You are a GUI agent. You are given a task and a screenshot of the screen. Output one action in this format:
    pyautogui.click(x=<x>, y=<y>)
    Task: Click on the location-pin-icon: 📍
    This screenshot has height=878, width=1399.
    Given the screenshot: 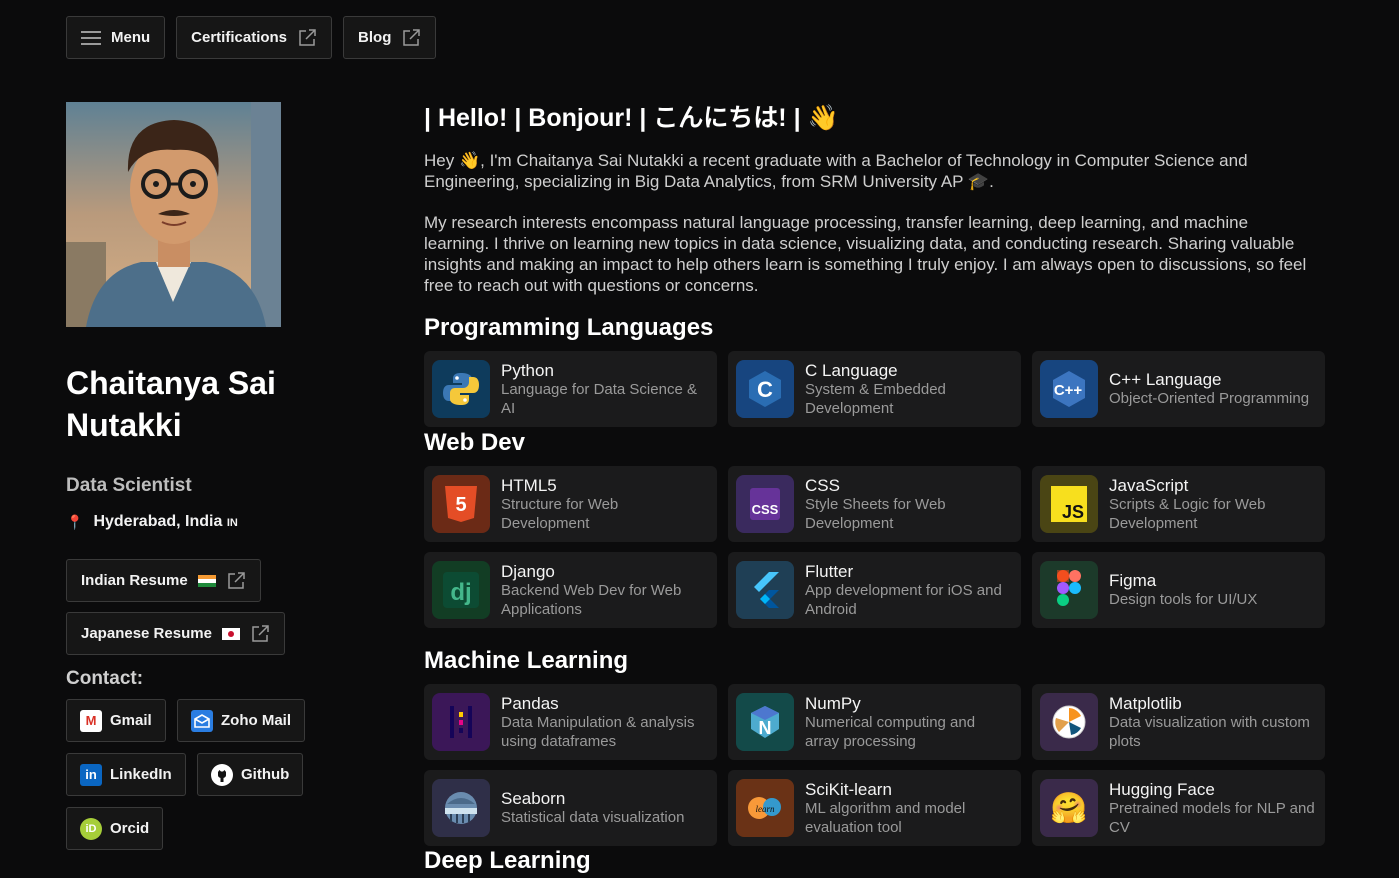 What is the action you would take?
    pyautogui.click(x=75, y=521)
    